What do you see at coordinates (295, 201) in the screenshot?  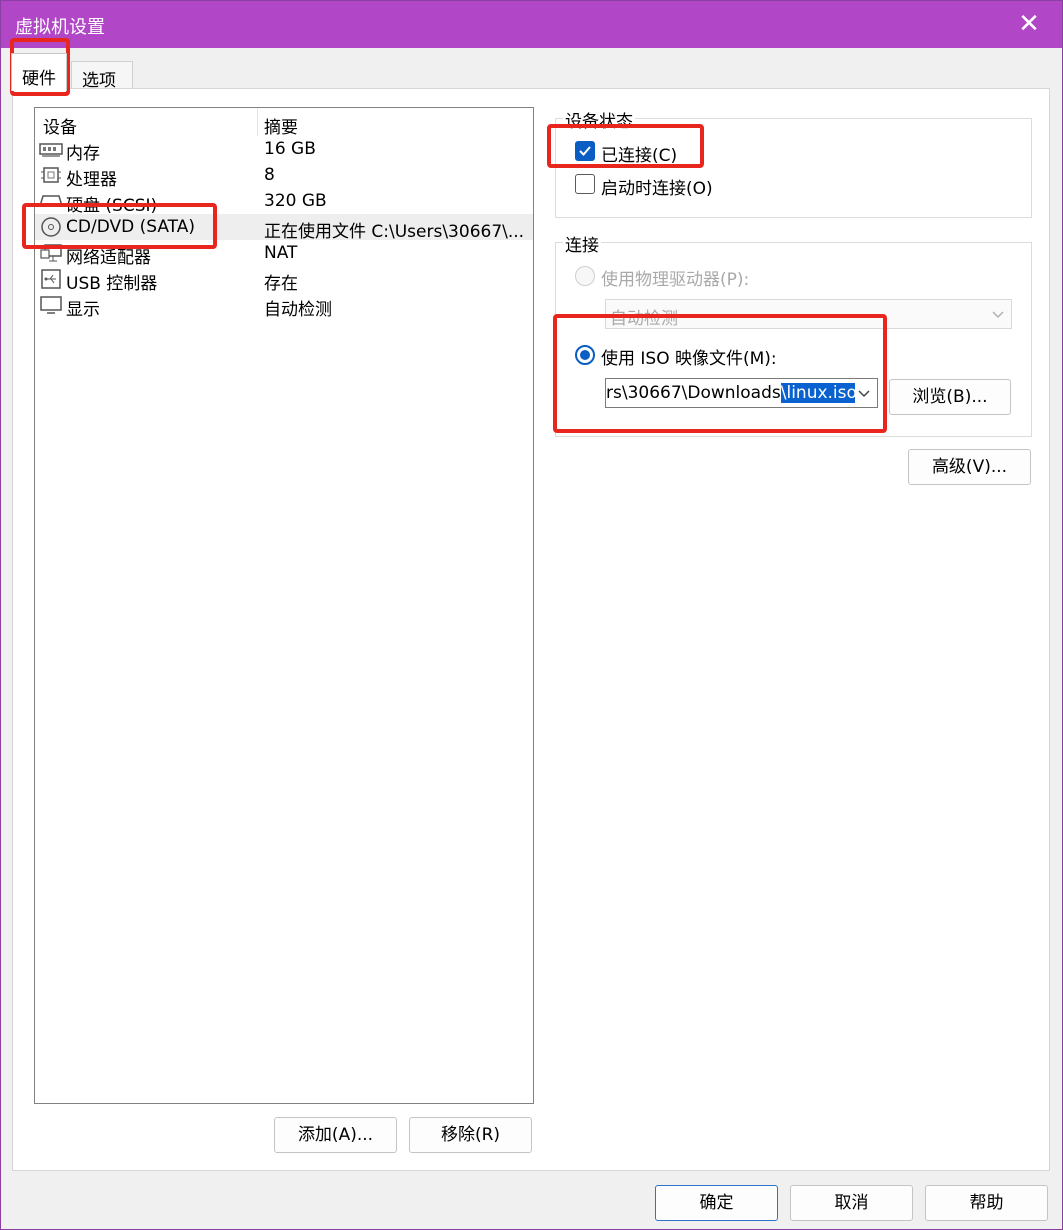 I see `device-summary: 320 GB` at bounding box center [295, 201].